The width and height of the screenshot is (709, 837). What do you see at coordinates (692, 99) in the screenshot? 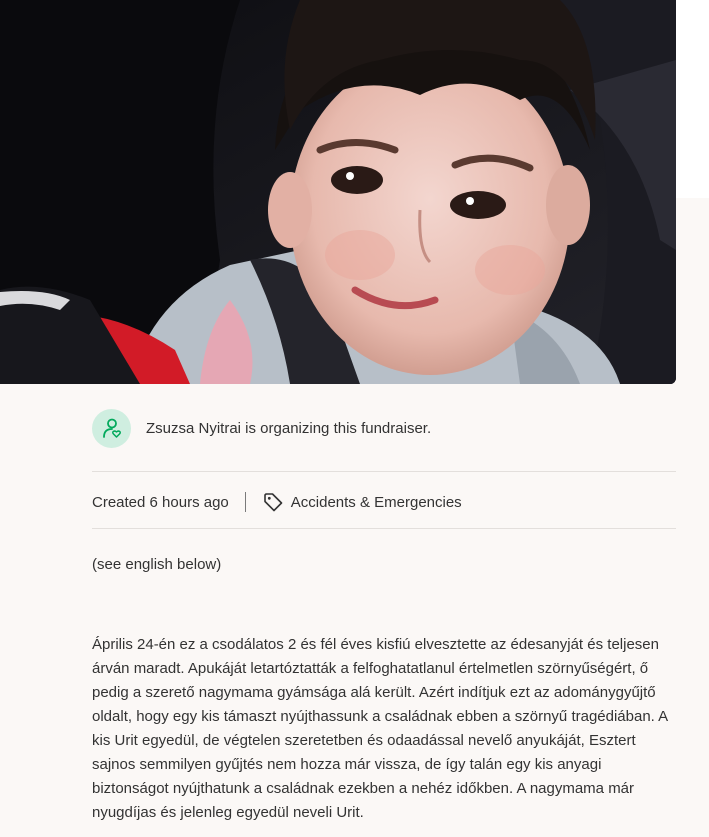
I see `side-panel` at bounding box center [692, 99].